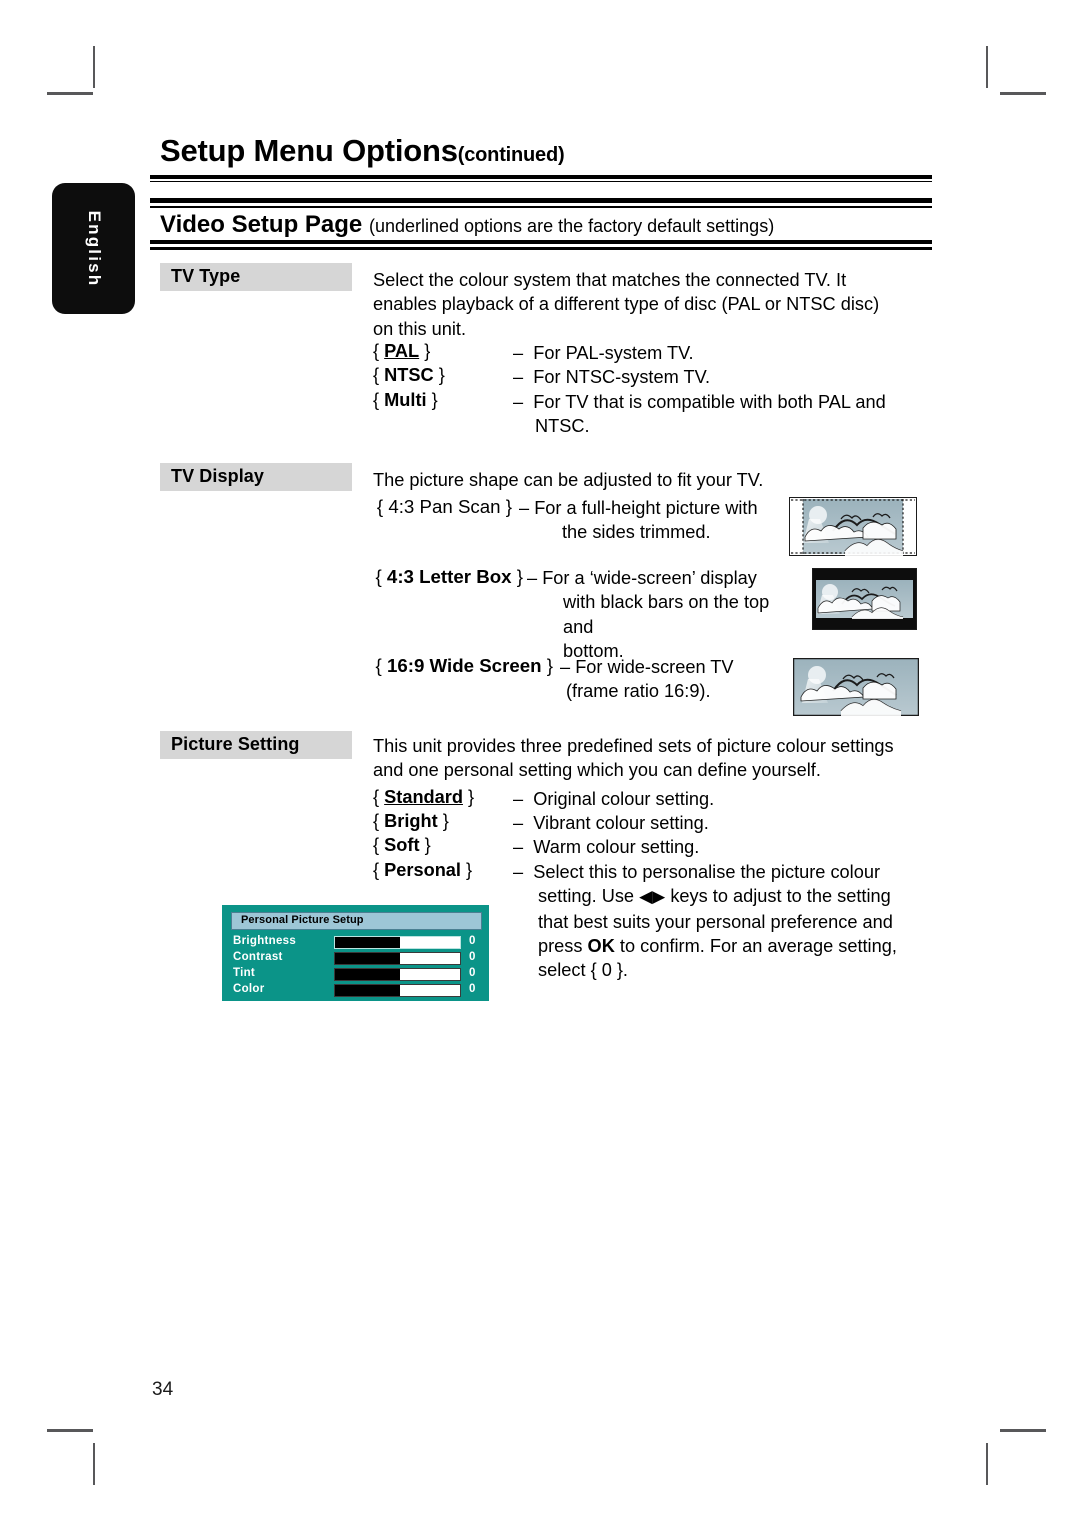 The height and width of the screenshot is (1524, 1080). I want to click on setting-label-text: TV Type, so click(206, 276).